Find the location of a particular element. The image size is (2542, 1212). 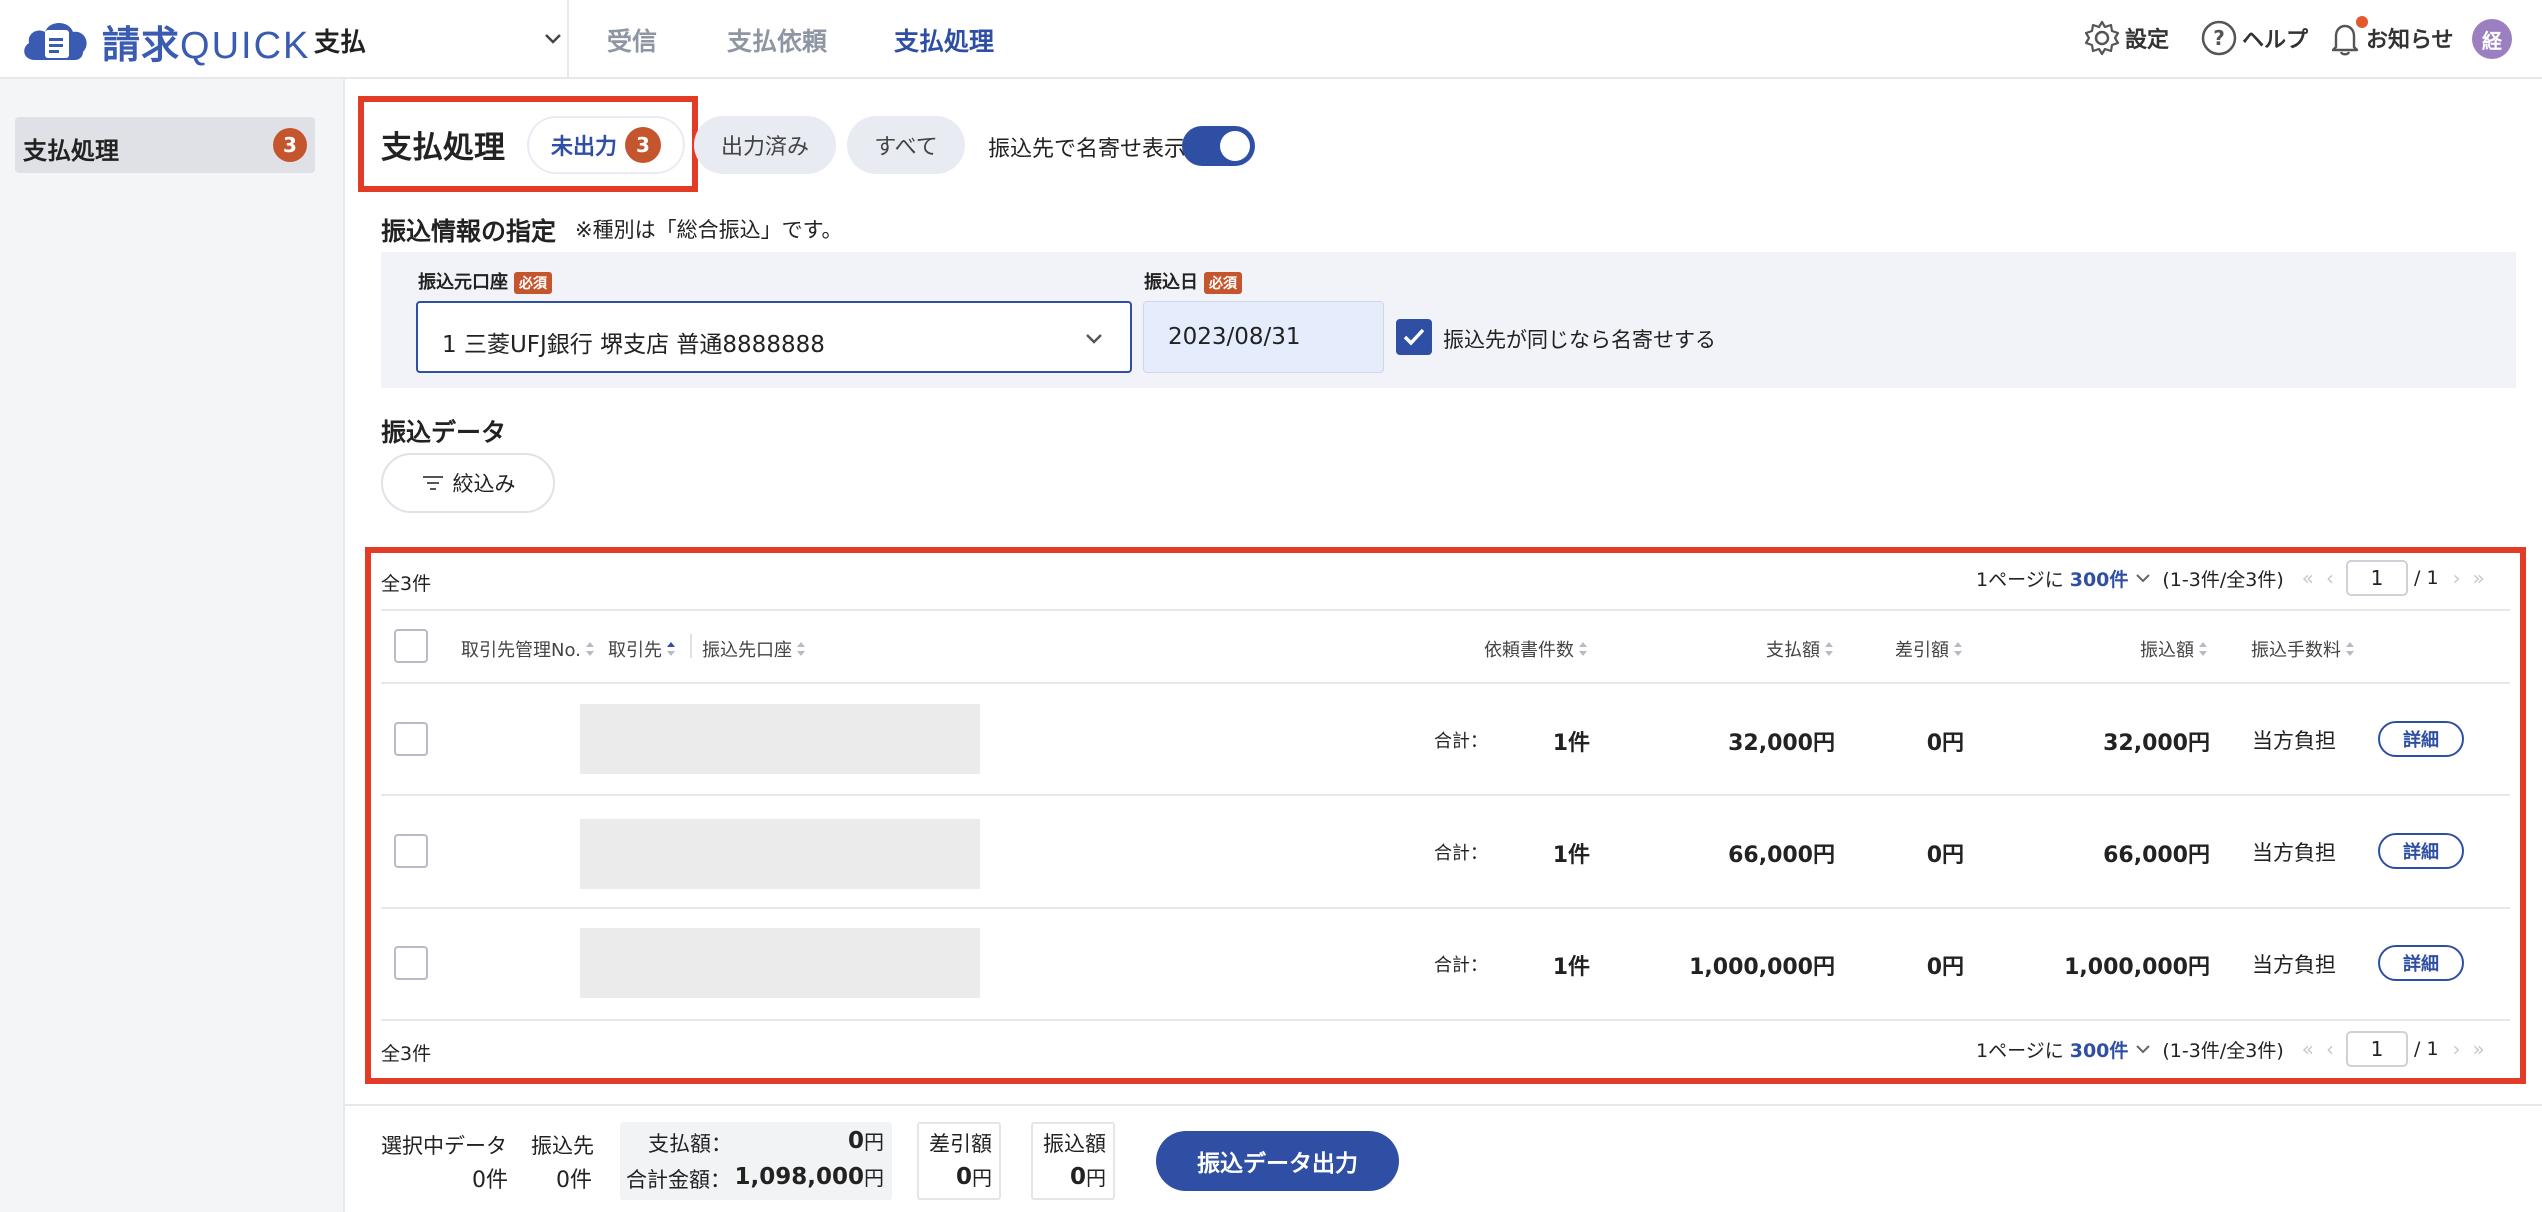

notice-label: お知らせ is located at coordinates (2410, 40).